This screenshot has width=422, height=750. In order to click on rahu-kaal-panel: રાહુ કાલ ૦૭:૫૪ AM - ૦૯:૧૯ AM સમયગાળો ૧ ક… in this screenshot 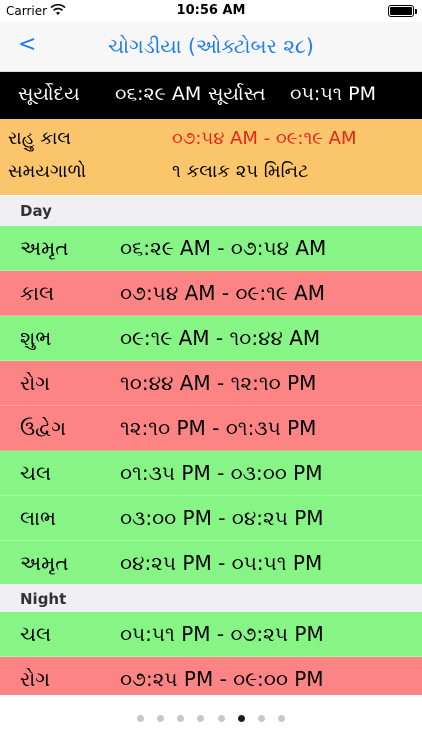, I will do `click(211, 157)`.